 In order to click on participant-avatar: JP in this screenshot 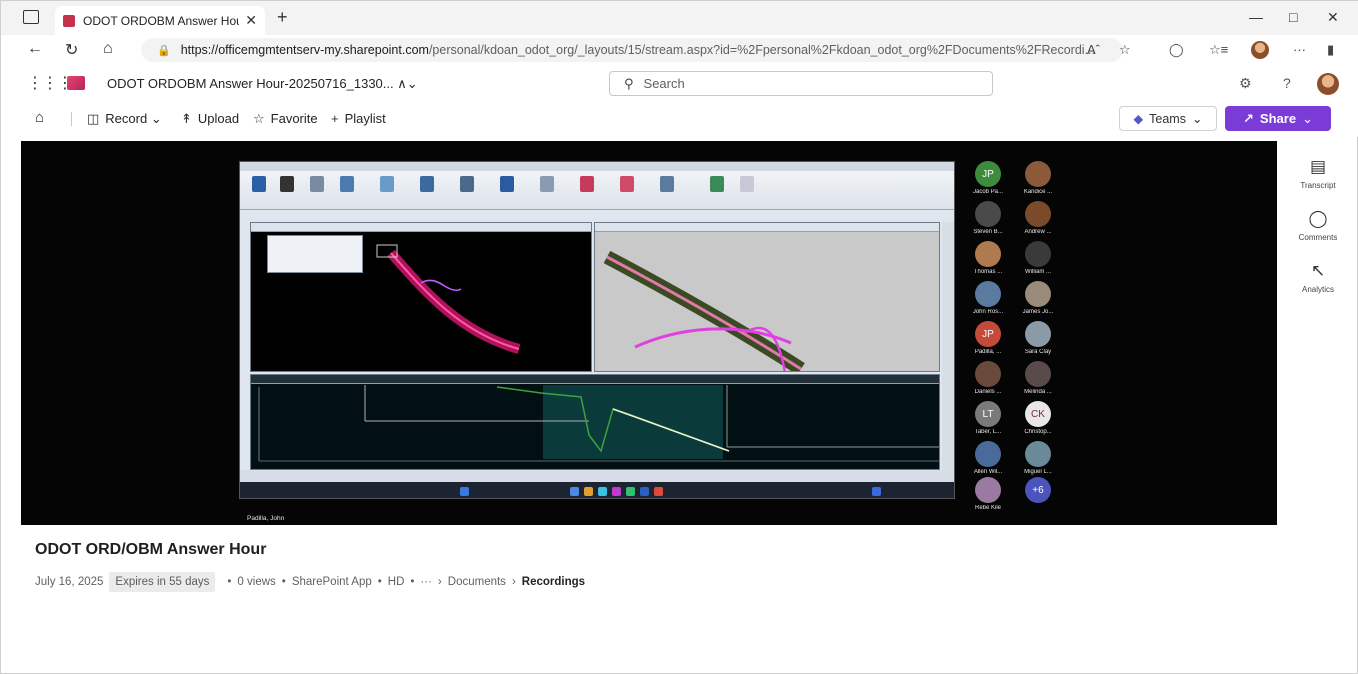, I will do `click(988, 334)`.